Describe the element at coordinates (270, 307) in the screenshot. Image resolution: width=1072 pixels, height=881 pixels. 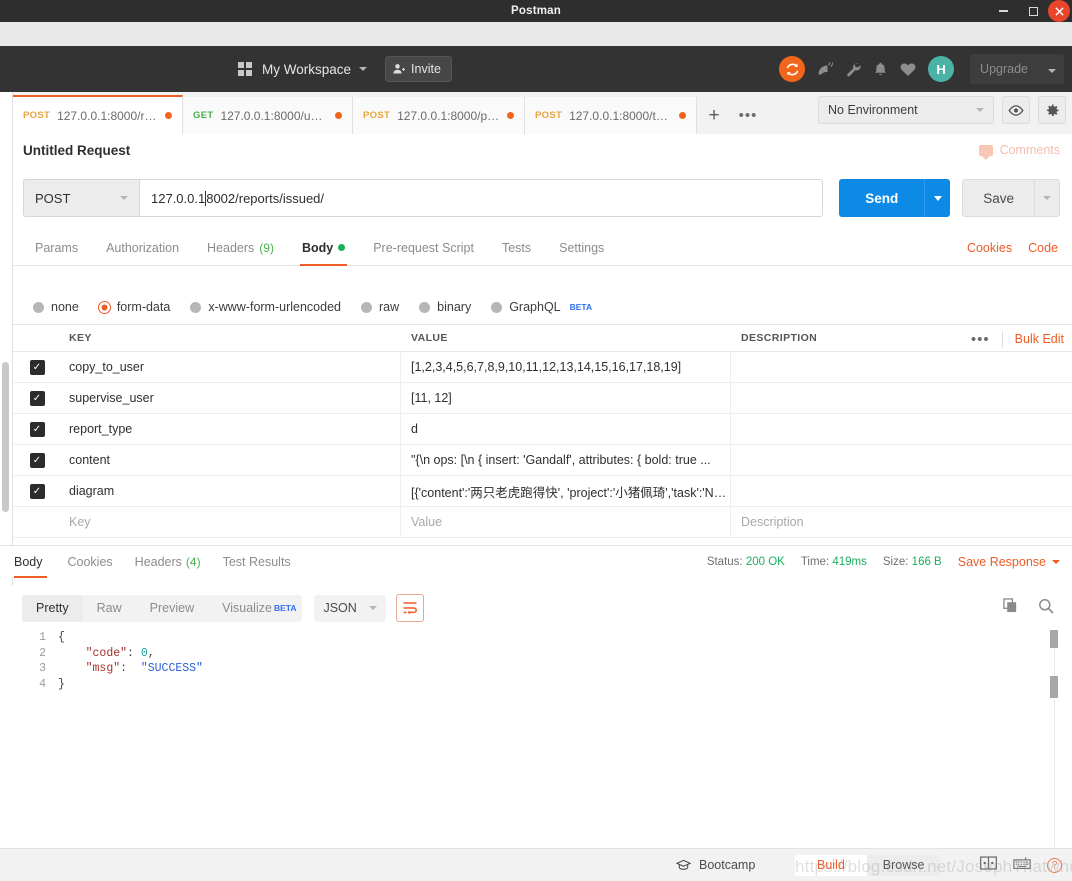
I see `body-type-urlencoded: x-www-form-urlencoded` at that location.